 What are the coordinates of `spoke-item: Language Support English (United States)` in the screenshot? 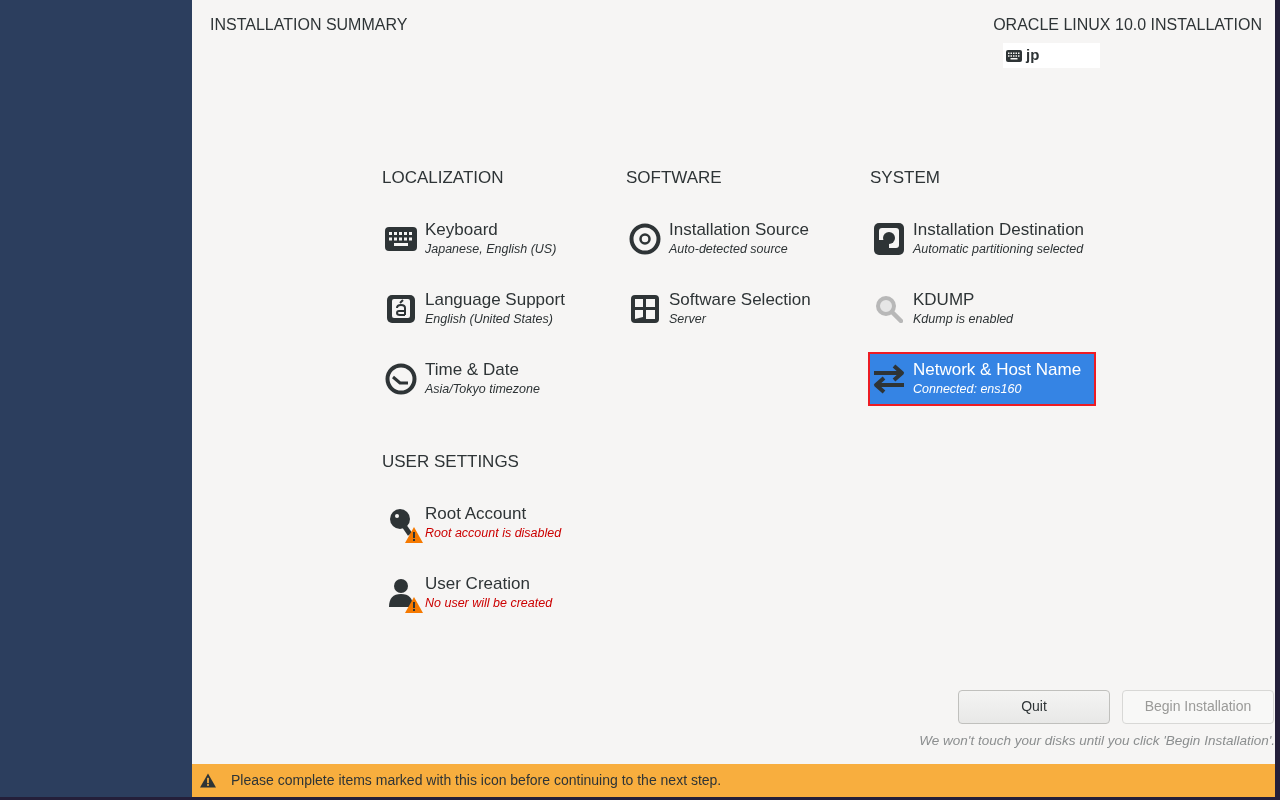 It's located at (494, 309).